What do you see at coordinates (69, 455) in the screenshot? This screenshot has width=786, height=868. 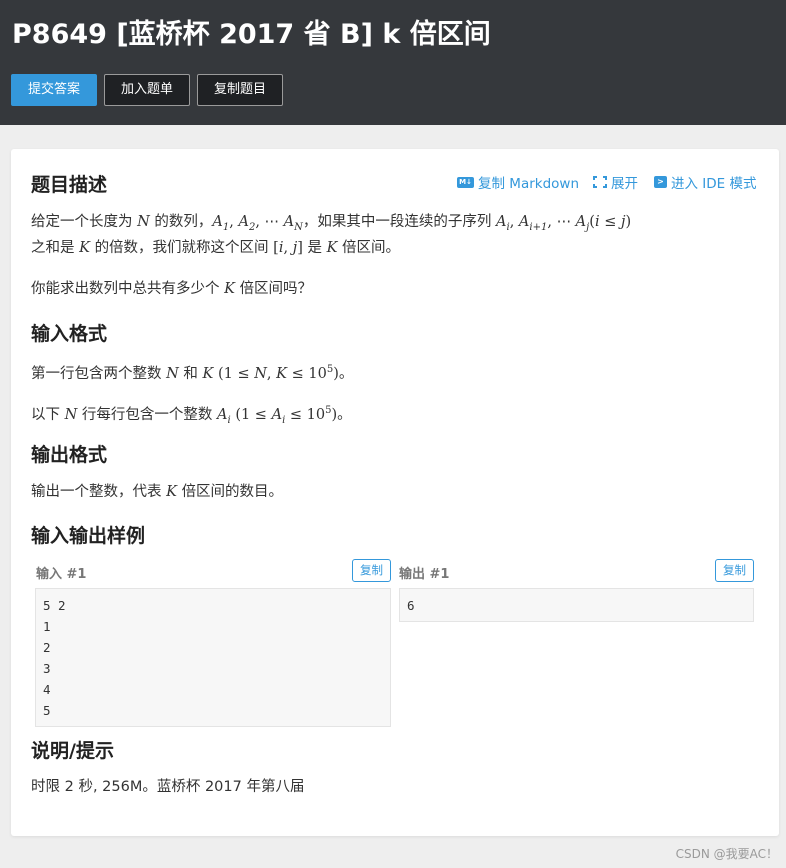 I see `output-format-heading: 输出格式` at bounding box center [69, 455].